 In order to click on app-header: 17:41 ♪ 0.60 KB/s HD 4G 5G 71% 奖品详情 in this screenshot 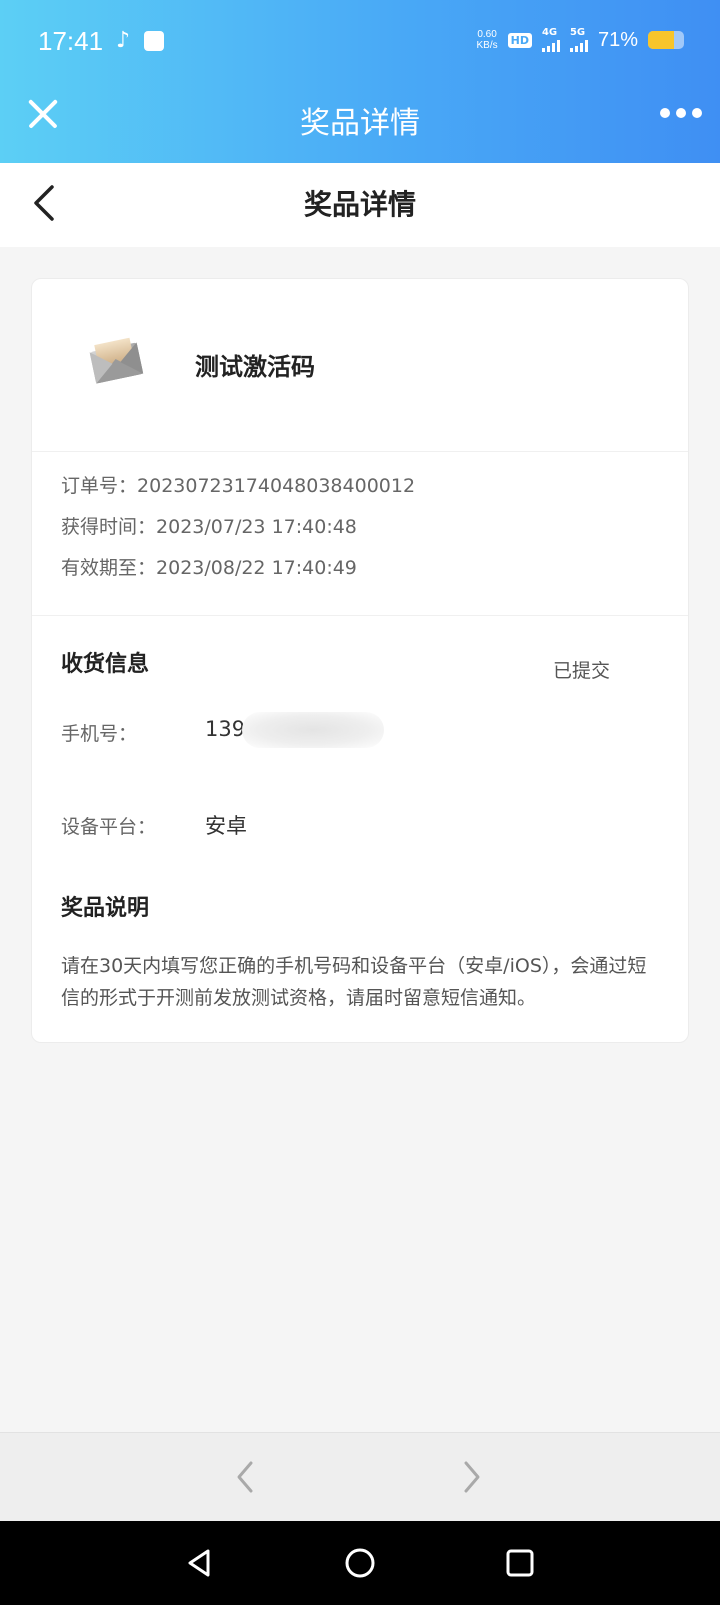, I will do `click(360, 81)`.